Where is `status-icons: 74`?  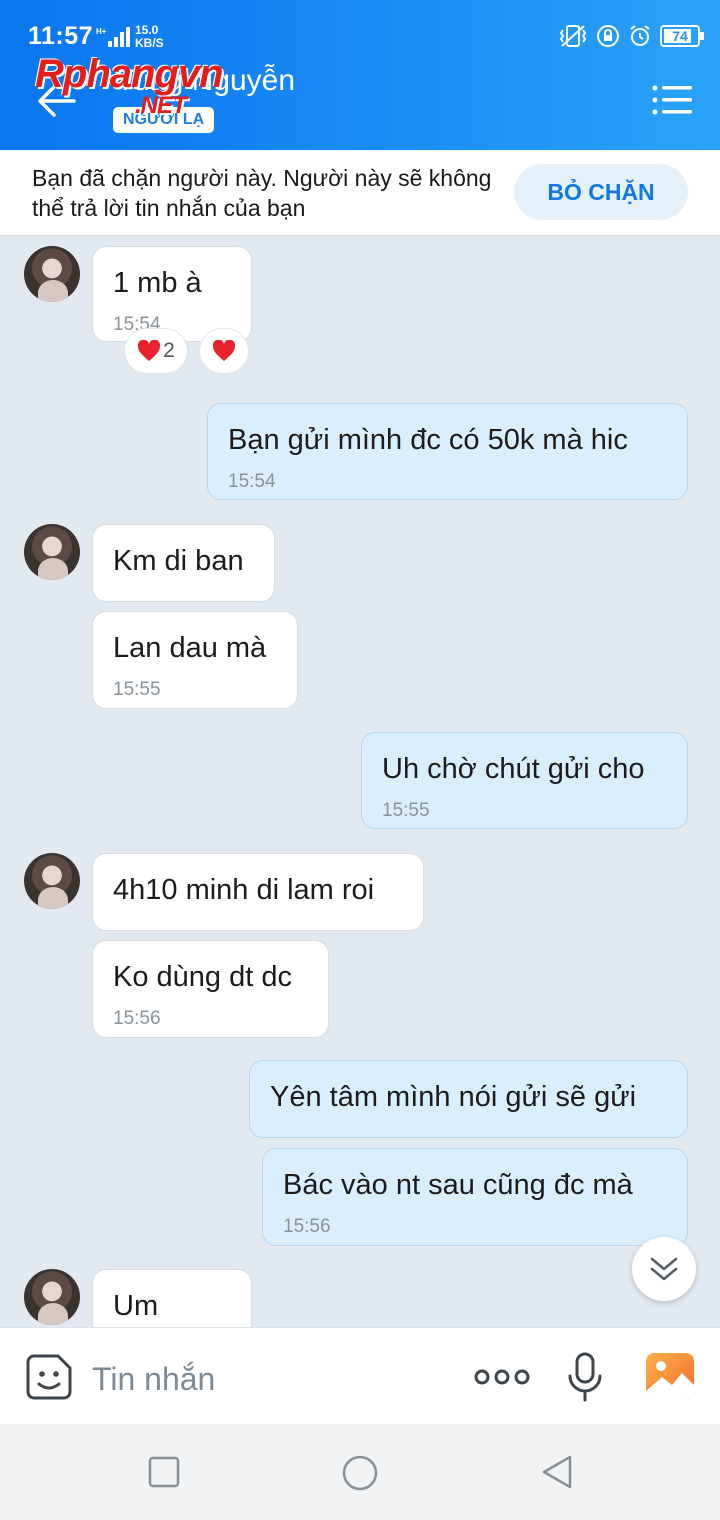 status-icons: 74 is located at coordinates (631, 36).